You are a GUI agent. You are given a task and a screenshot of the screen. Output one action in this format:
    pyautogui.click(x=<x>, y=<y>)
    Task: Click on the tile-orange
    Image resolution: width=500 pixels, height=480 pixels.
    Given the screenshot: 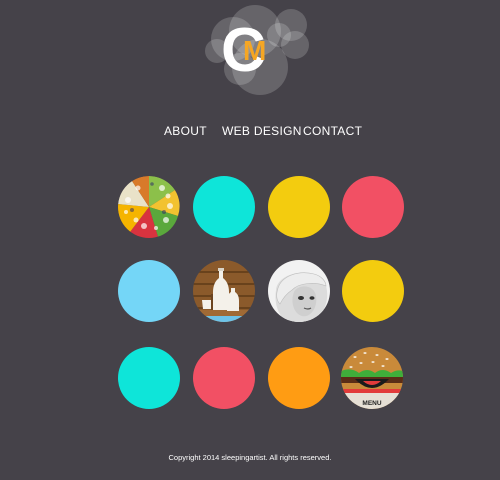 What is the action you would take?
    pyautogui.click(x=299, y=378)
    